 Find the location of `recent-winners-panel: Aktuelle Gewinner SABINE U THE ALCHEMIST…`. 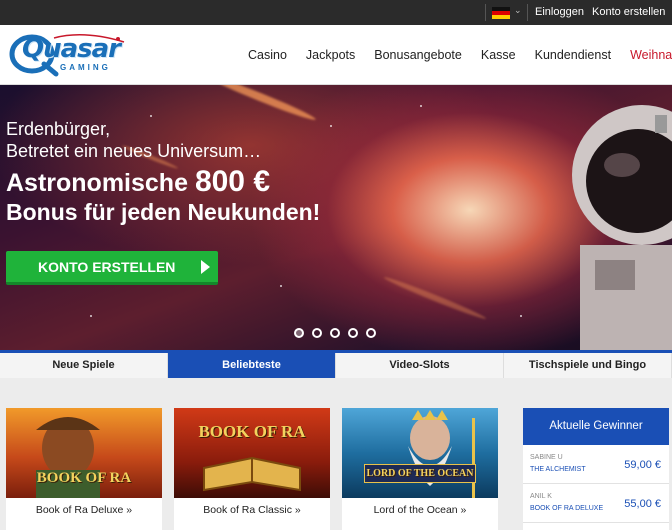

recent-winners-panel: Aktuelle Gewinner SABINE U THE ALCHEMIST… is located at coordinates (596, 469).